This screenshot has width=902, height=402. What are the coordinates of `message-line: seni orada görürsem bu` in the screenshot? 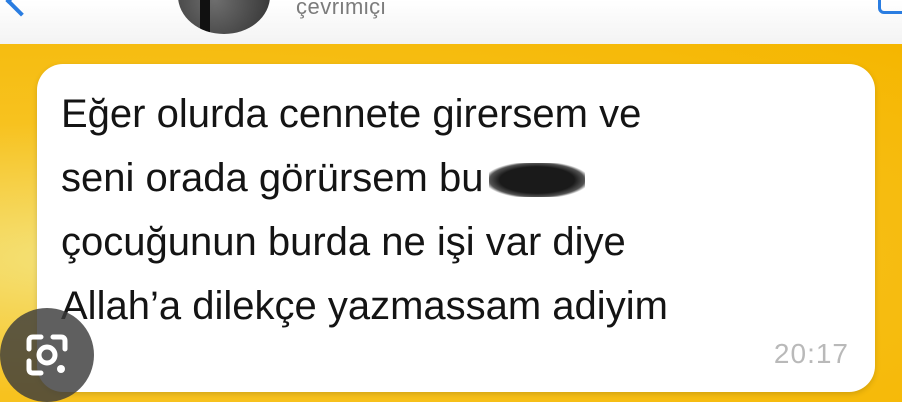 It's located at (456, 178).